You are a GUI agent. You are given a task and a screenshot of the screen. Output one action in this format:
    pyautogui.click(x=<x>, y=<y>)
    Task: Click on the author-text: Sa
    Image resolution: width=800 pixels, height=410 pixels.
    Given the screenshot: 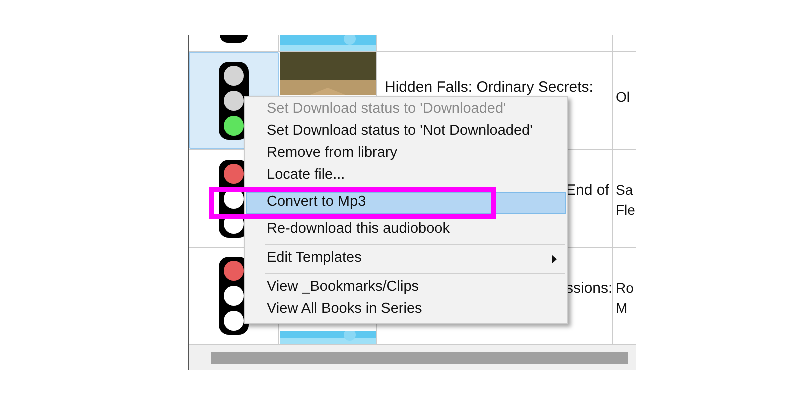 What is the action you would take?
    pyautogui.click(x=625, y=190)
    